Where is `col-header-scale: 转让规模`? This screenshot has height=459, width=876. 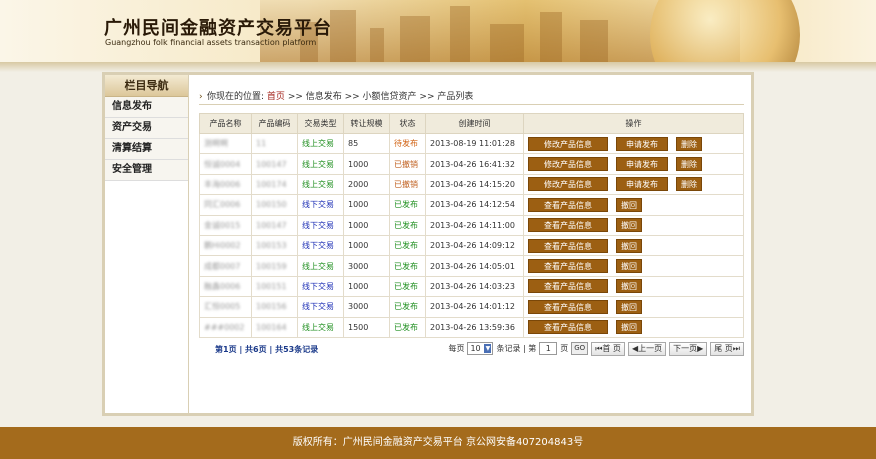 col-header-scale: 转让规模 is located at coordinates (366, 123).